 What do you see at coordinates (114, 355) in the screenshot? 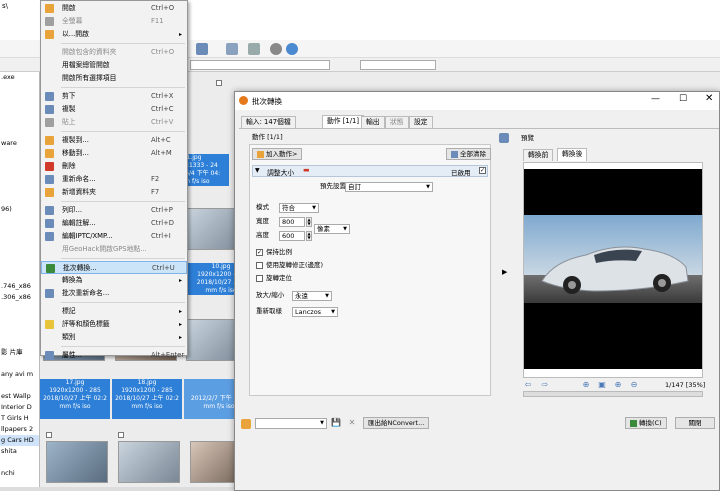
I see `menu-item: 屬性... Alt+Enter` at bounding box center [114, 355].